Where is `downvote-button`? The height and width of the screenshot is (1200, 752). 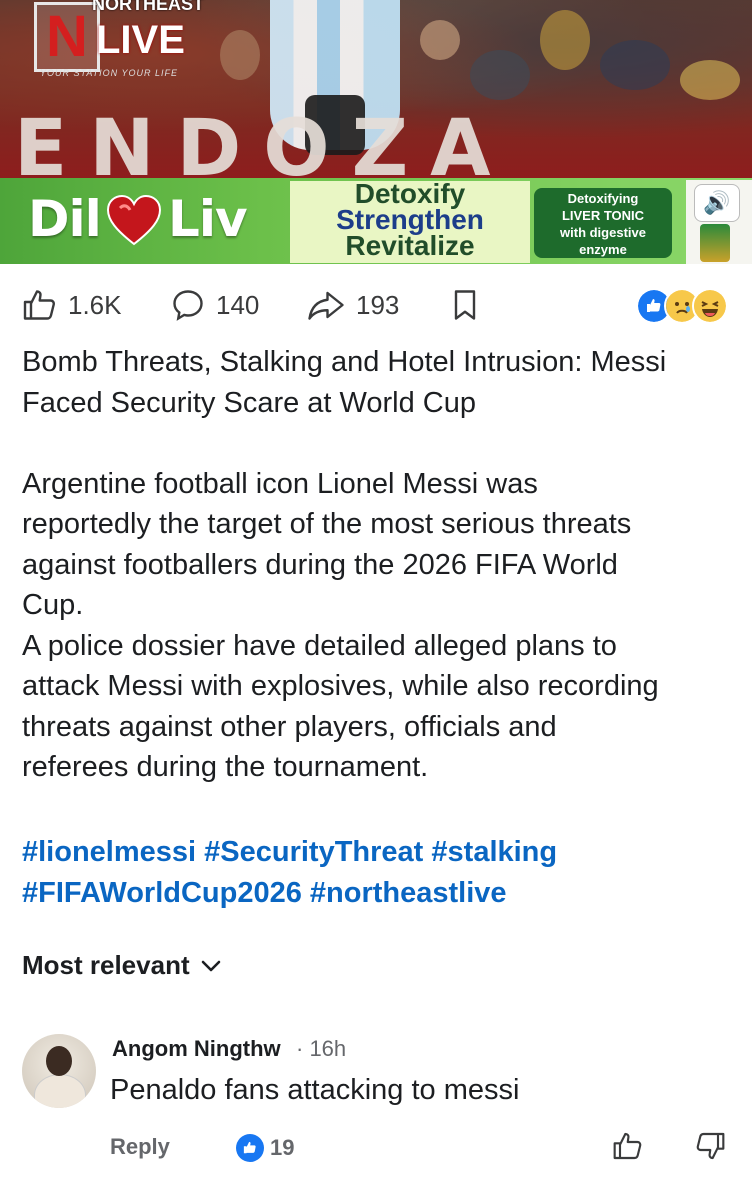 downvote-button is located at coordinates (710, 1148).